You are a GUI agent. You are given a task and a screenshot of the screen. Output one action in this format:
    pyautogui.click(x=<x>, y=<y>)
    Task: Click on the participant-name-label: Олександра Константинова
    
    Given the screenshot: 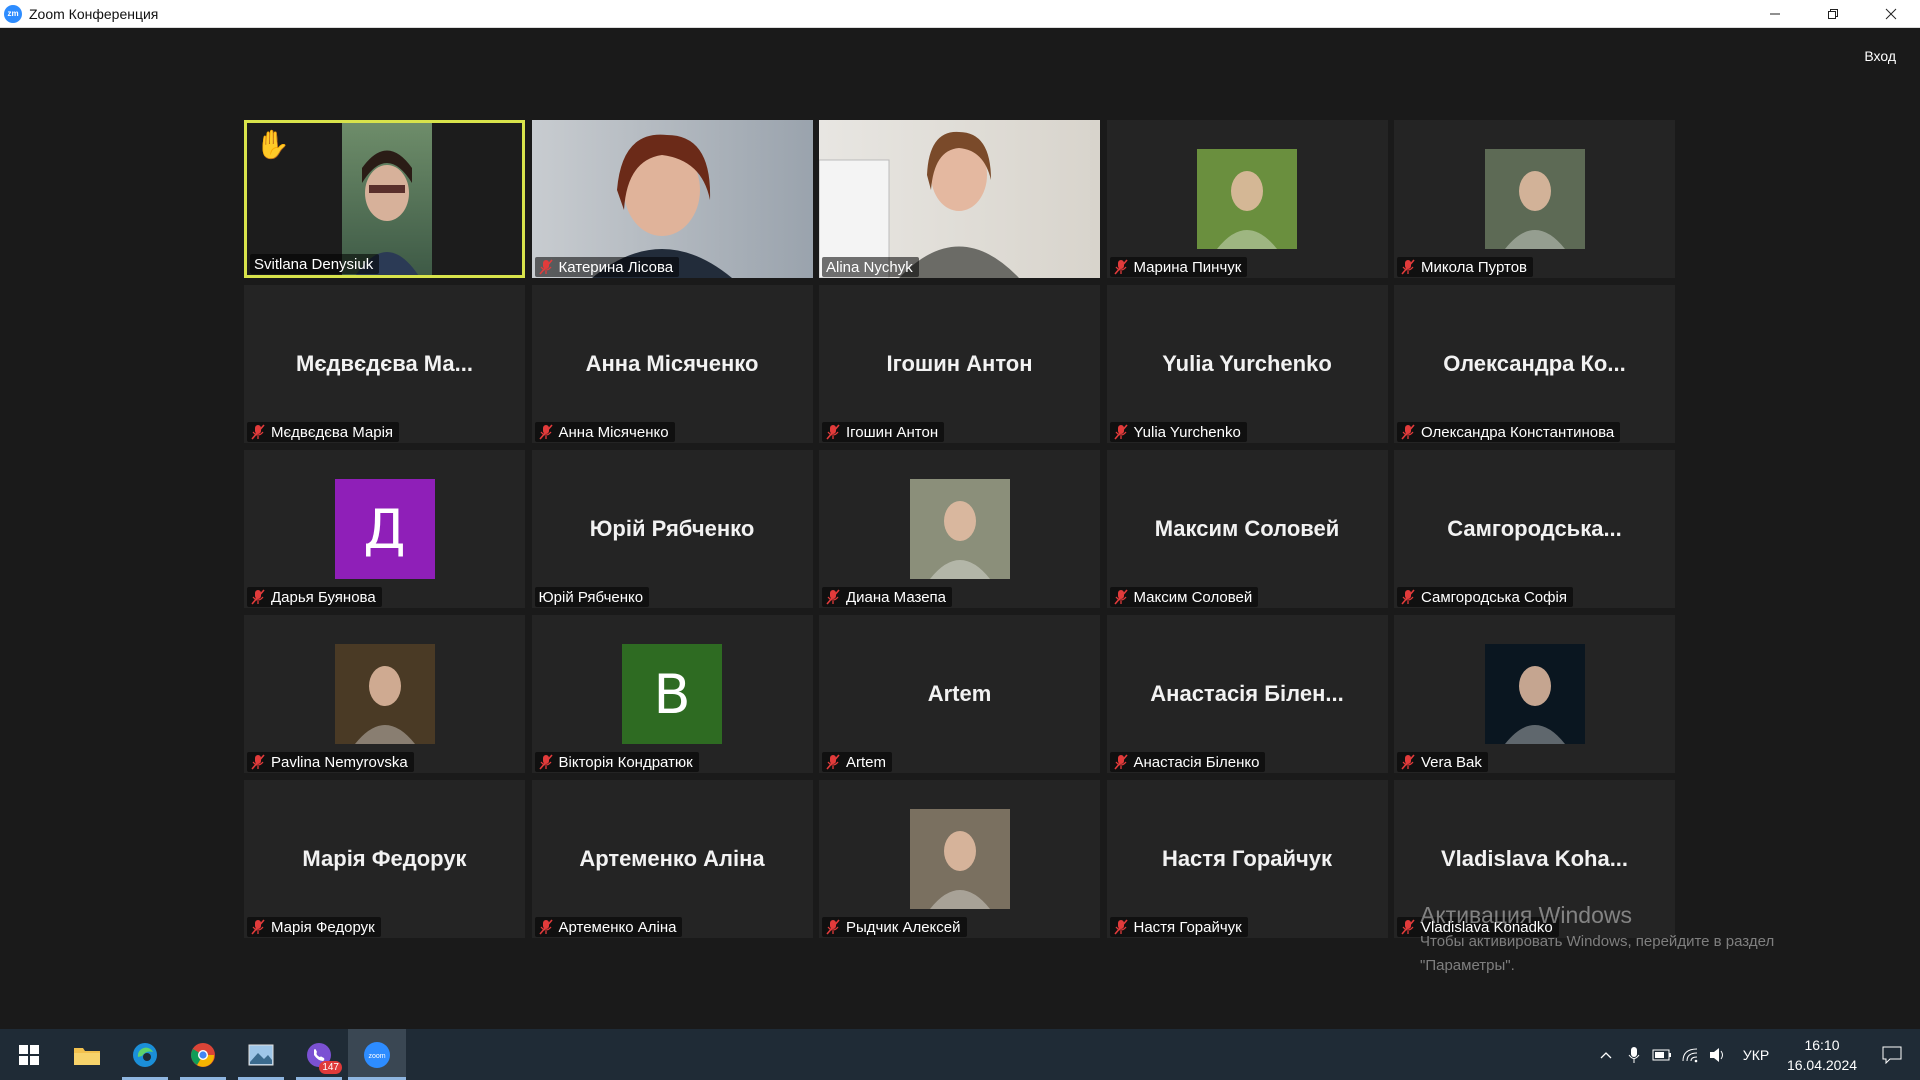 What is the action you would take?
    pyautogui.click(x=1509, y=432)
    